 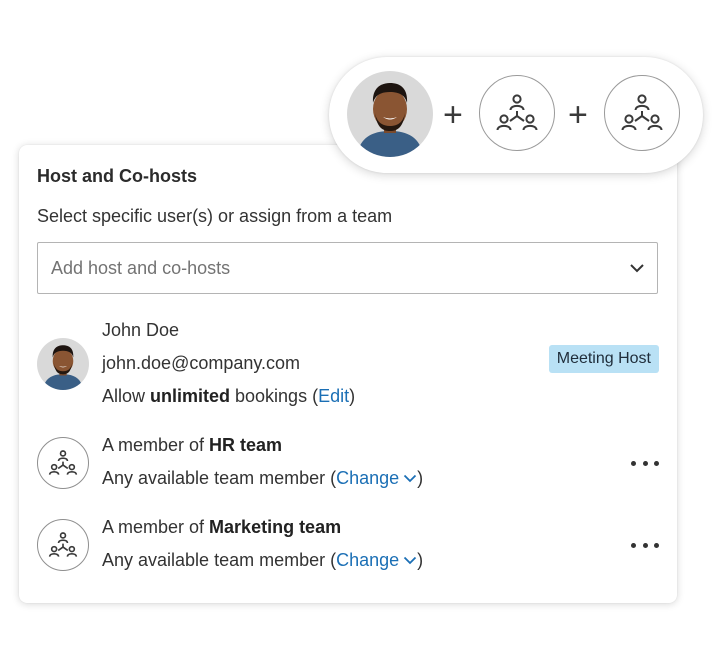 I want to click on booking-limit-value: unlimited, so click(x=190, y=396).